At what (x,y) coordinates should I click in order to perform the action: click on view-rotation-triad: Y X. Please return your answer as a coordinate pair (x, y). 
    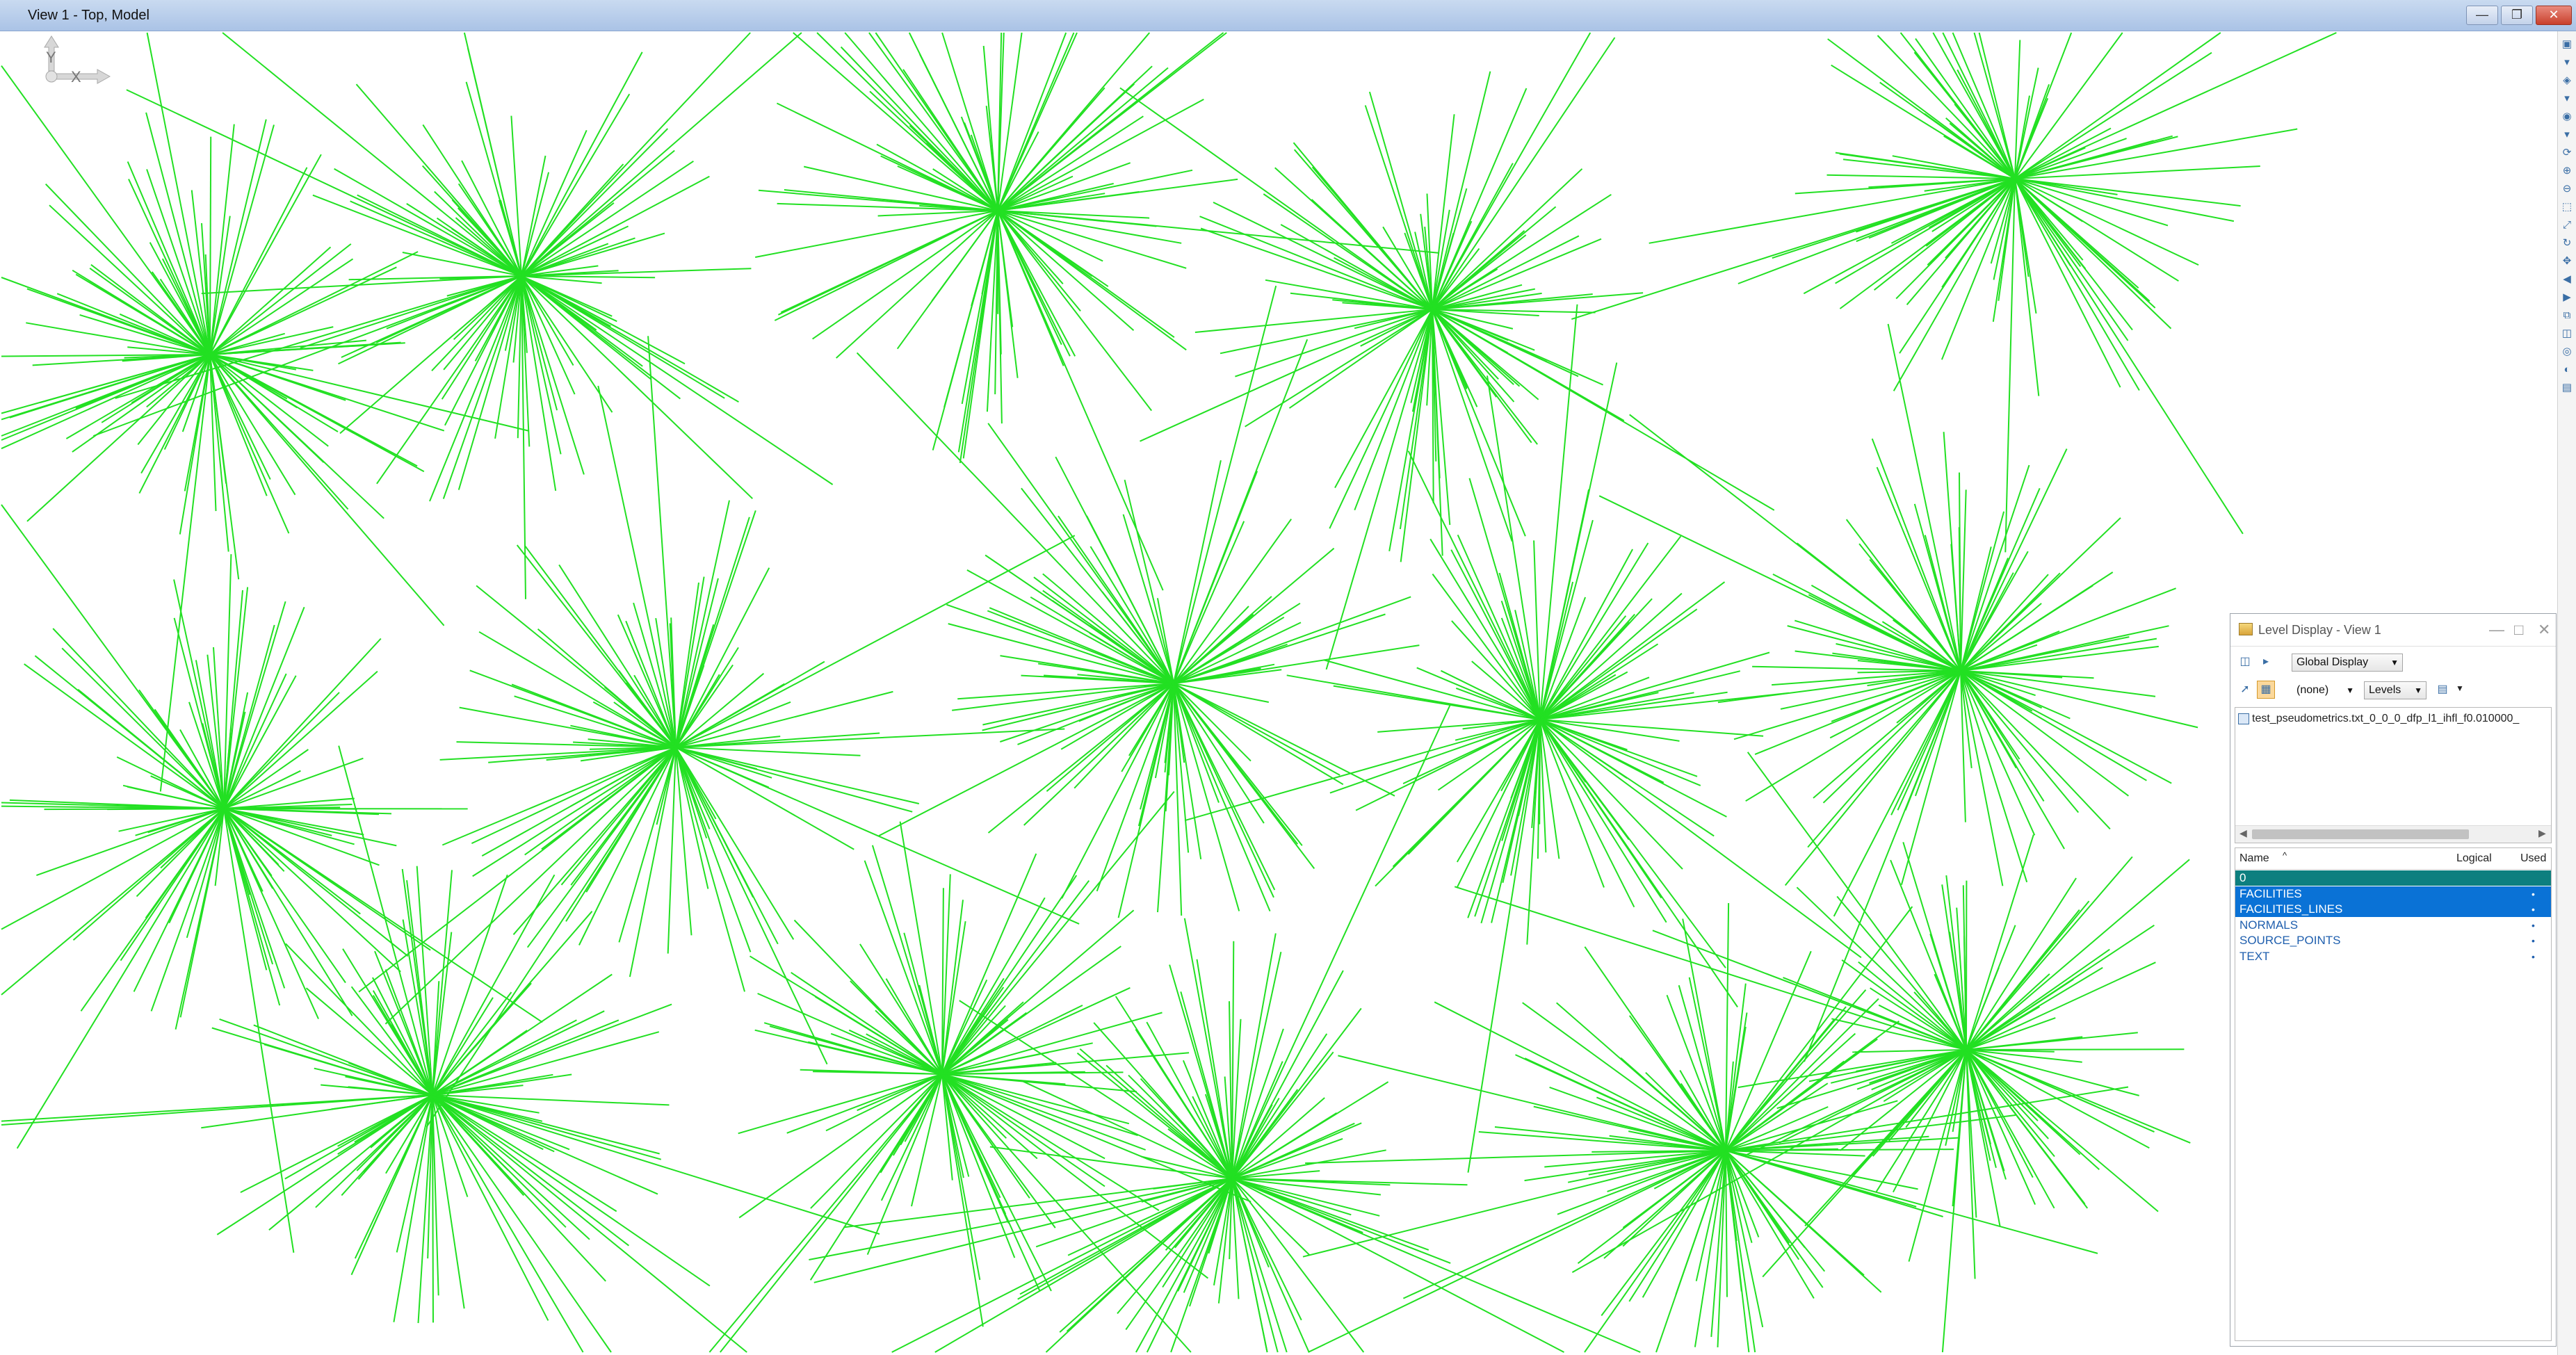
    Looking at the image, I should click on (77, 61).